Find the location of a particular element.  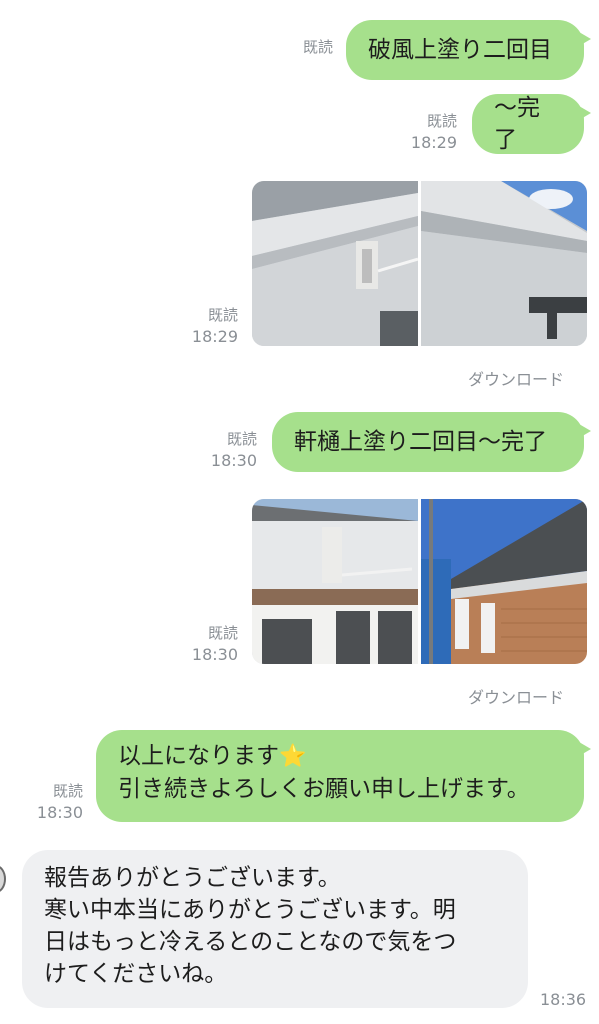

read-receipt: 既読 is located at coordinates (318, 47).